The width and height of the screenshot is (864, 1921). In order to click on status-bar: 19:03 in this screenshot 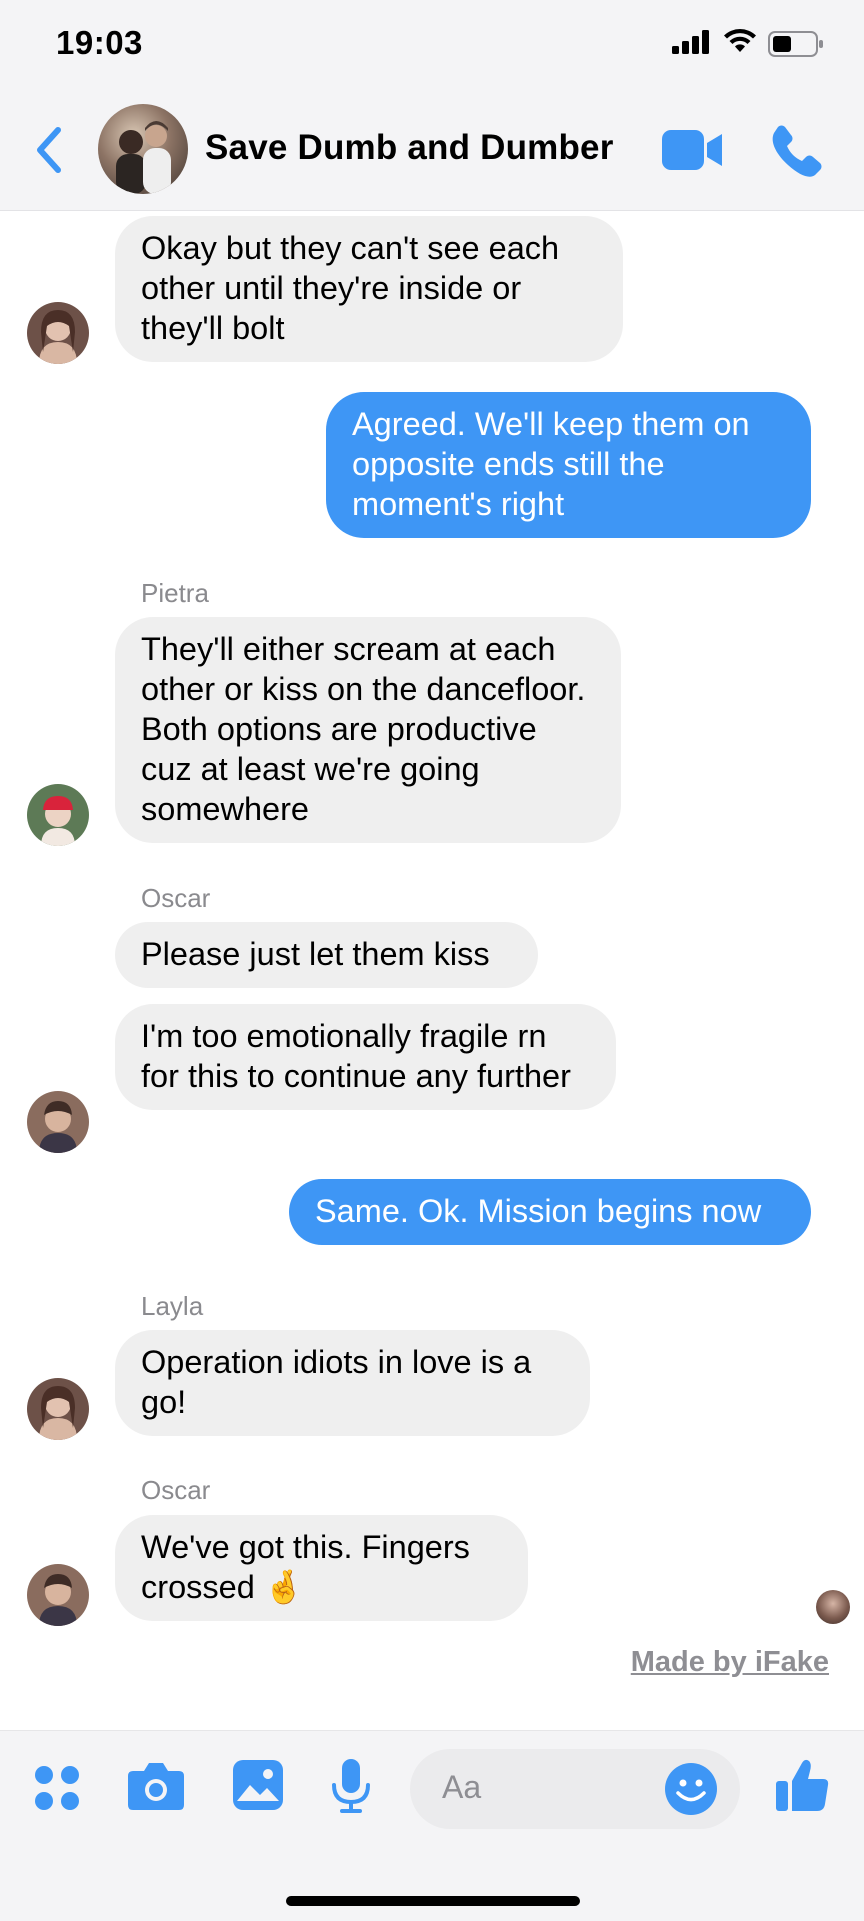, I will do `click(432, 46)`.